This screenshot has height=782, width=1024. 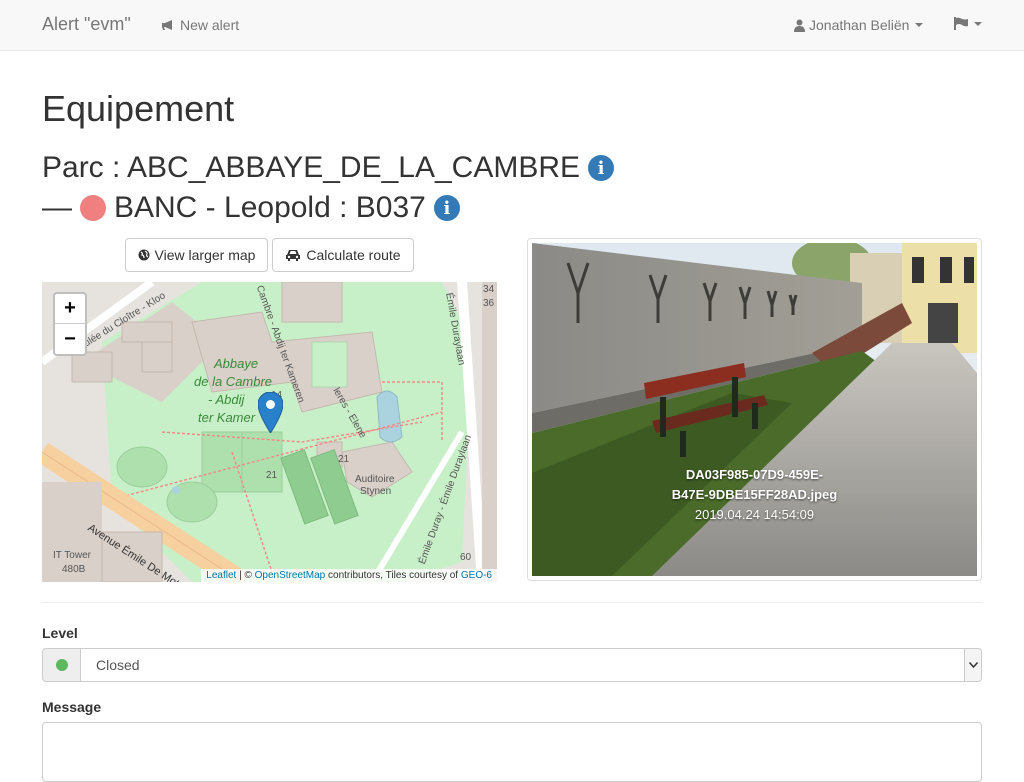 What do you see at coordinates (353, 255) in the screenshot?
I see `calculate-route-label: Calculate route` at bounding box center [353, 255].